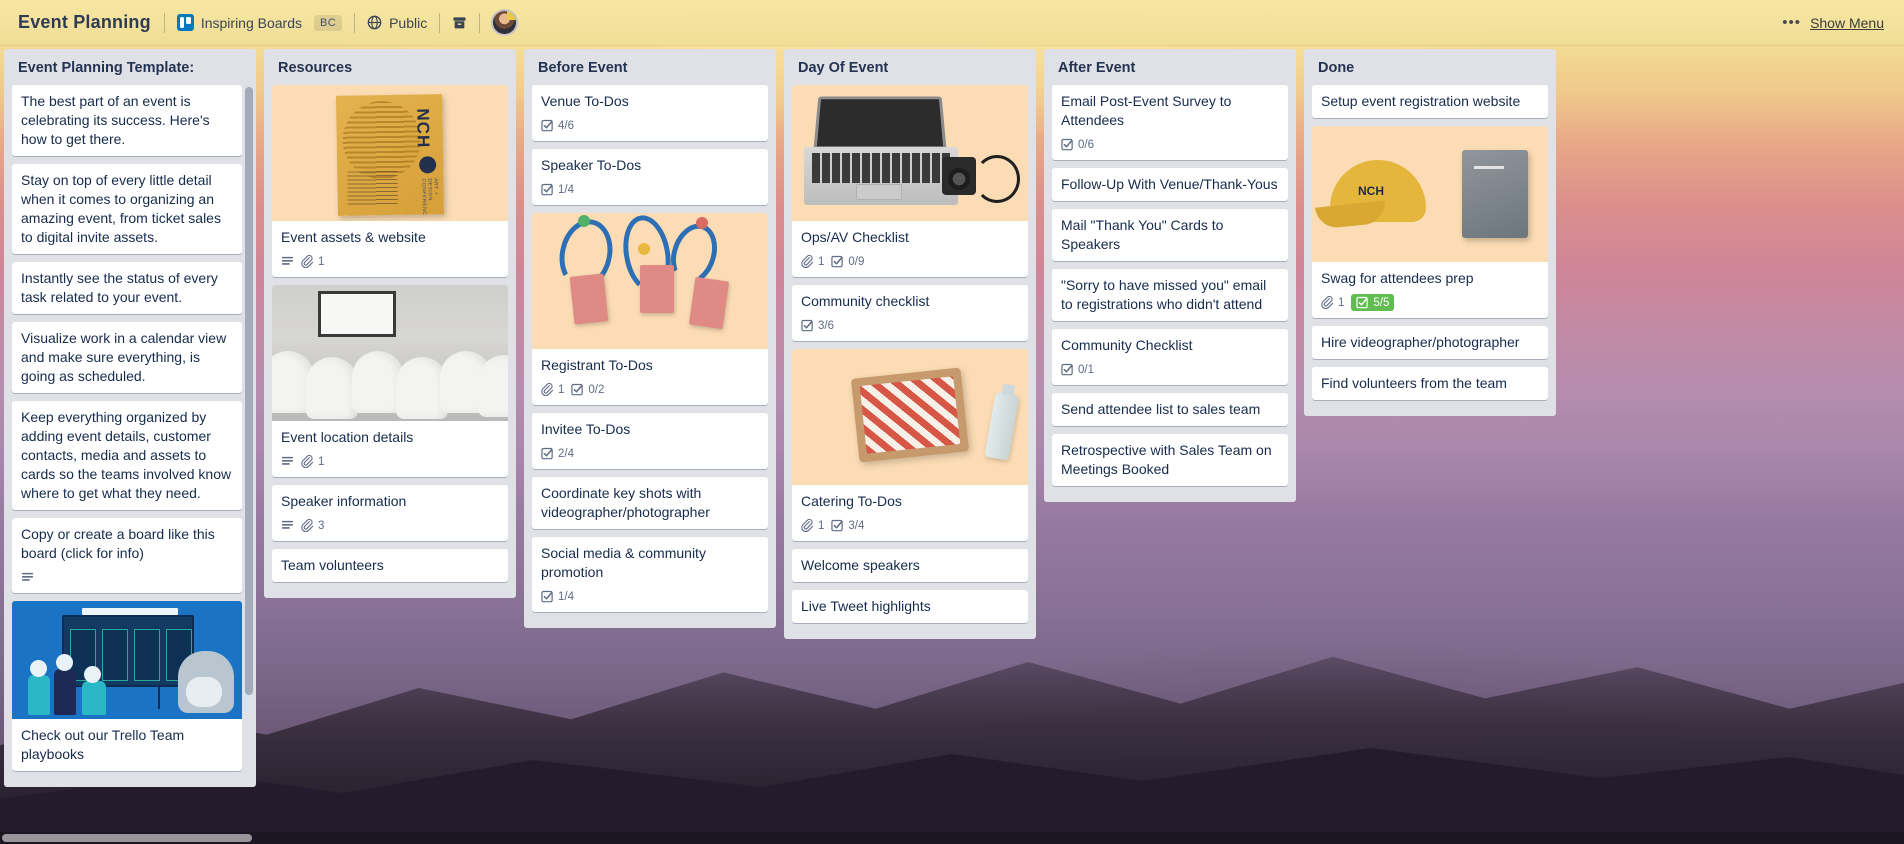 The width and height of the screenshot is (1904, 844). Describe the element at coordinates (1791, 22) in the screenshot. I see `more-options-icon: •••` at that location.